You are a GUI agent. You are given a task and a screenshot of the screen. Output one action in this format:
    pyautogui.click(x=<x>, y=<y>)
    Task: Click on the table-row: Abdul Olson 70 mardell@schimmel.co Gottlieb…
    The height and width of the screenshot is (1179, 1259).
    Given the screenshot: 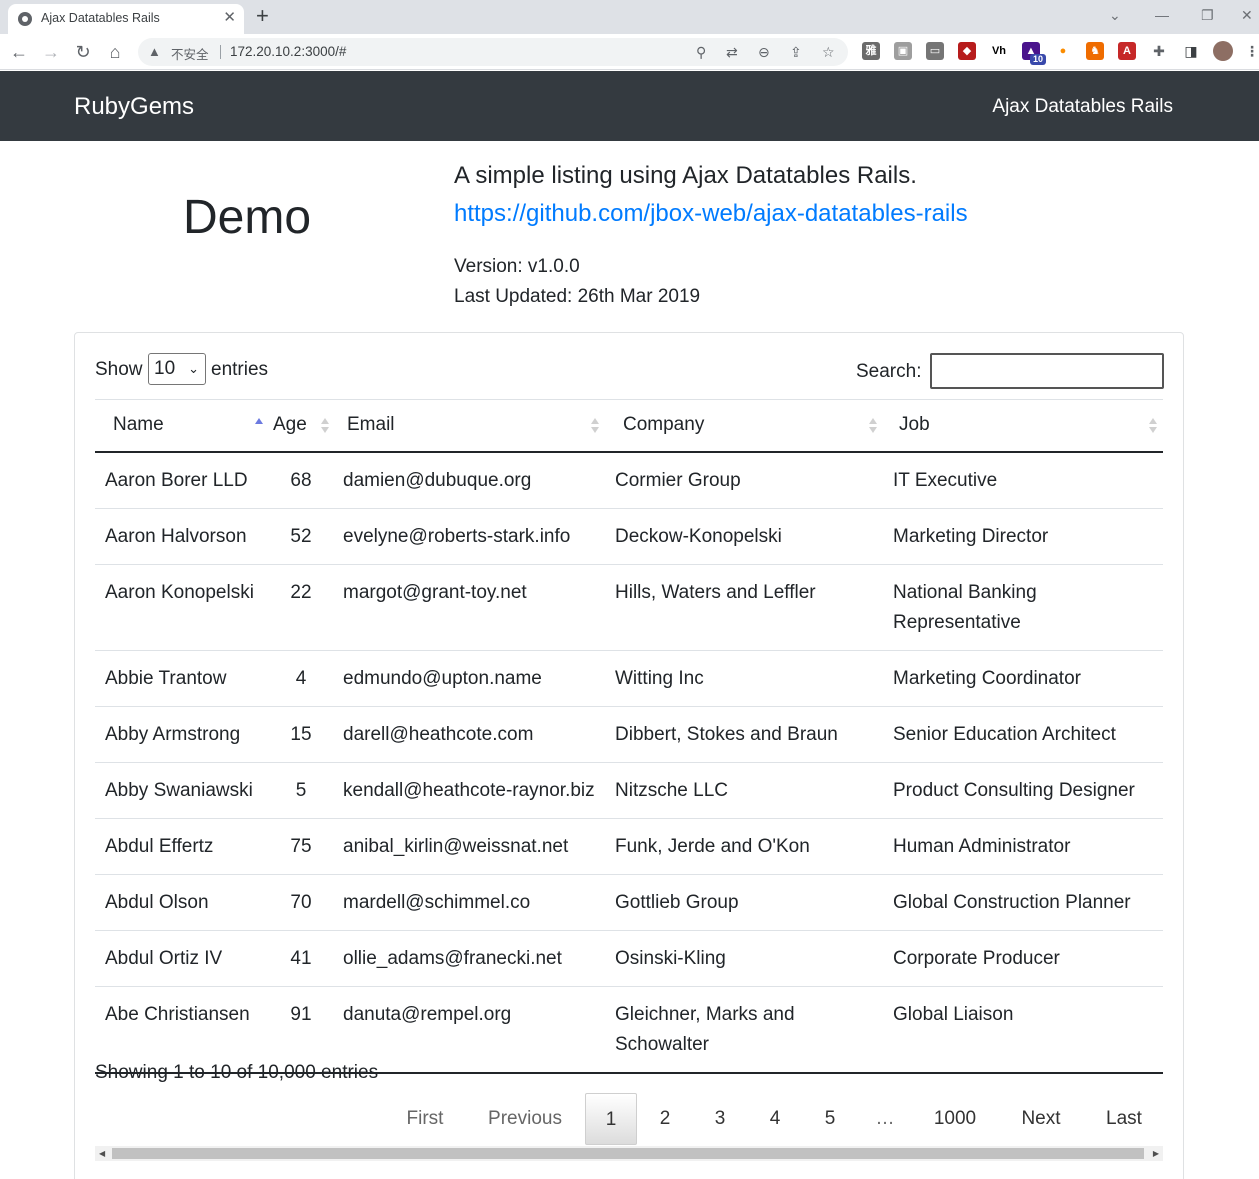 What is the action you would take?
    pyautogui.click(x=629, y=901)
    